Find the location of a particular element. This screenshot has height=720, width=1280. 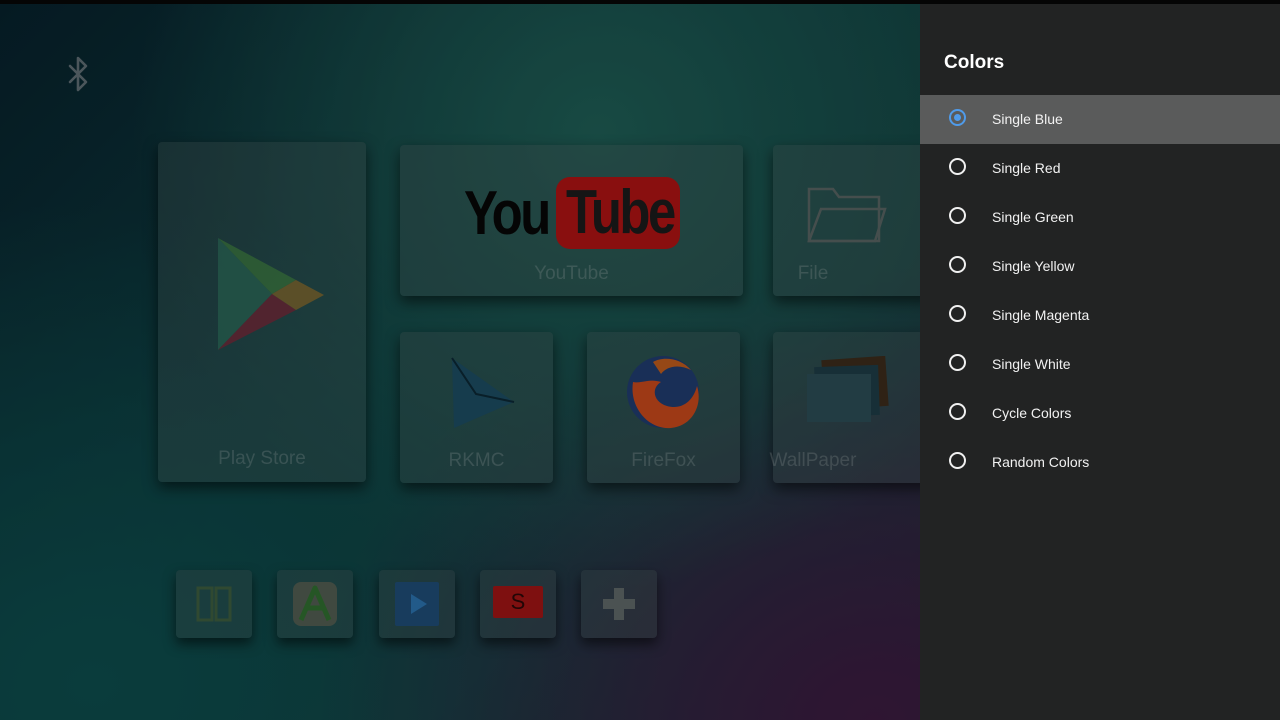

app-tile-play-store: Play Store is located at coordinates (262, 312).